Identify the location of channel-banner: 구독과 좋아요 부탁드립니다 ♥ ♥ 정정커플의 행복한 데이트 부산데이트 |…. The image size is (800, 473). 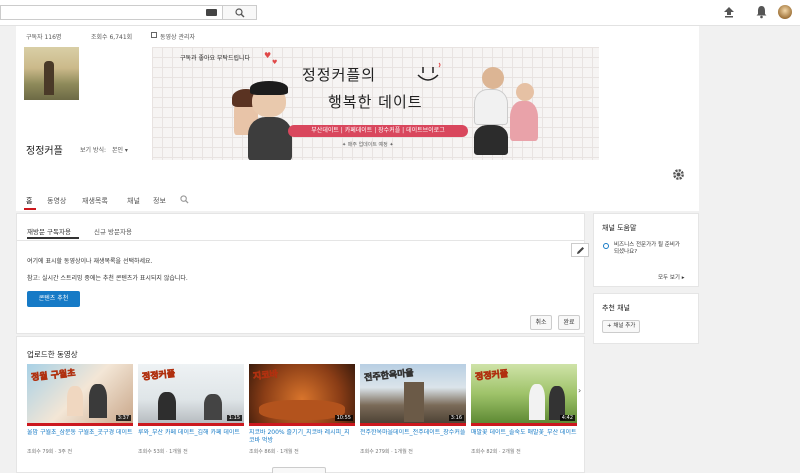
(375, 103).